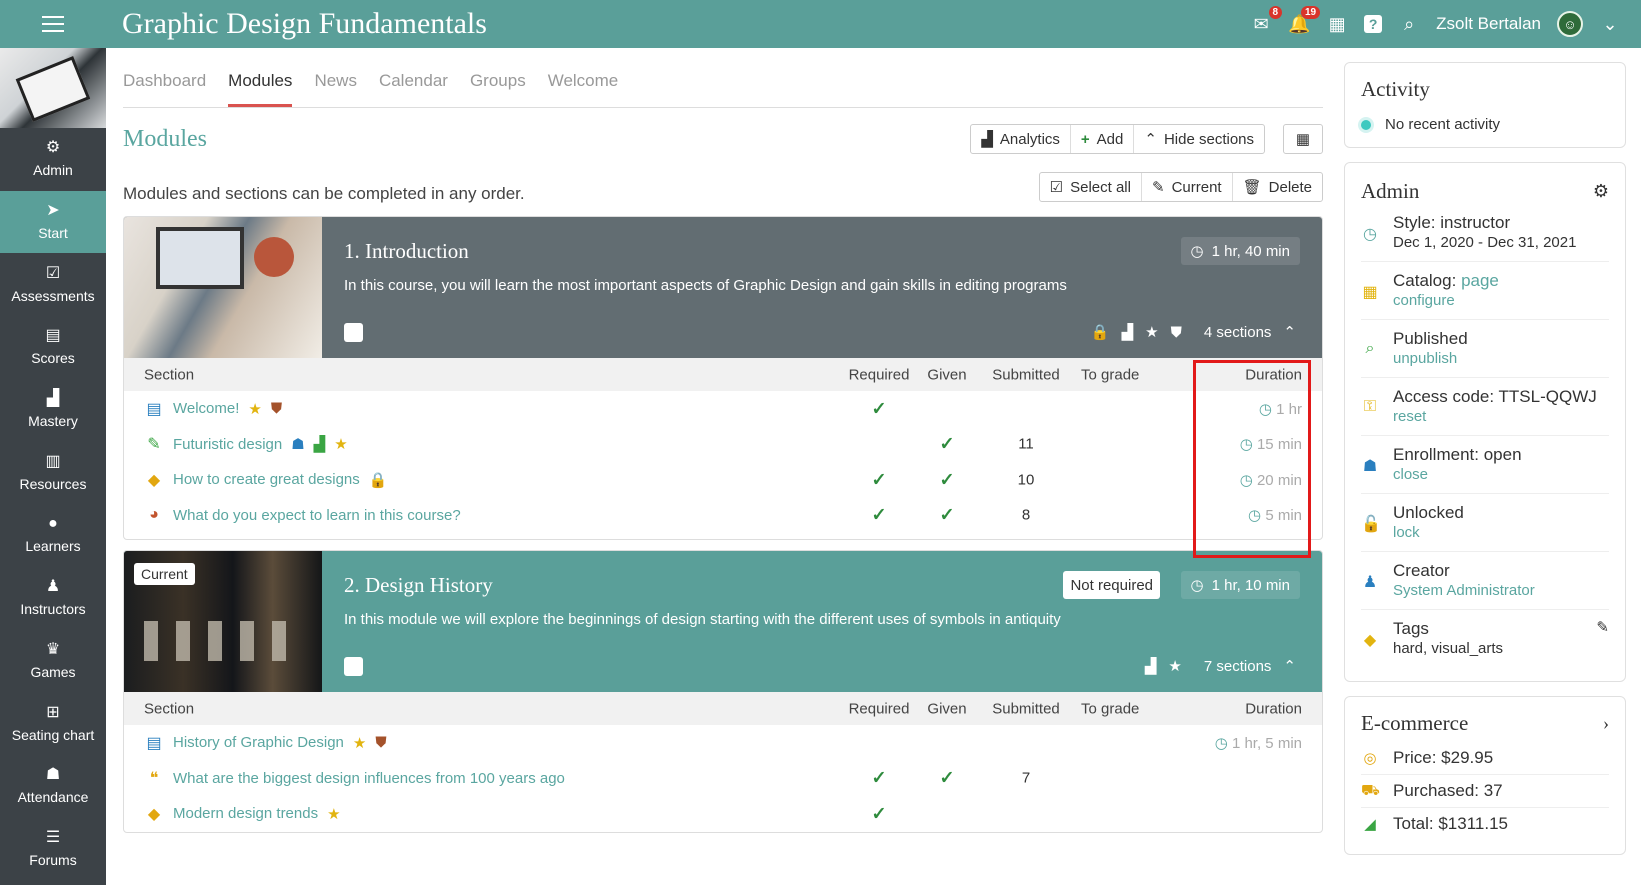 The height and width of the screenshot is (885, 1641). Describe the element at coordinates (53, 222) in the screenshot. I see `sidebar-item-start: ➤ Start` at that location.